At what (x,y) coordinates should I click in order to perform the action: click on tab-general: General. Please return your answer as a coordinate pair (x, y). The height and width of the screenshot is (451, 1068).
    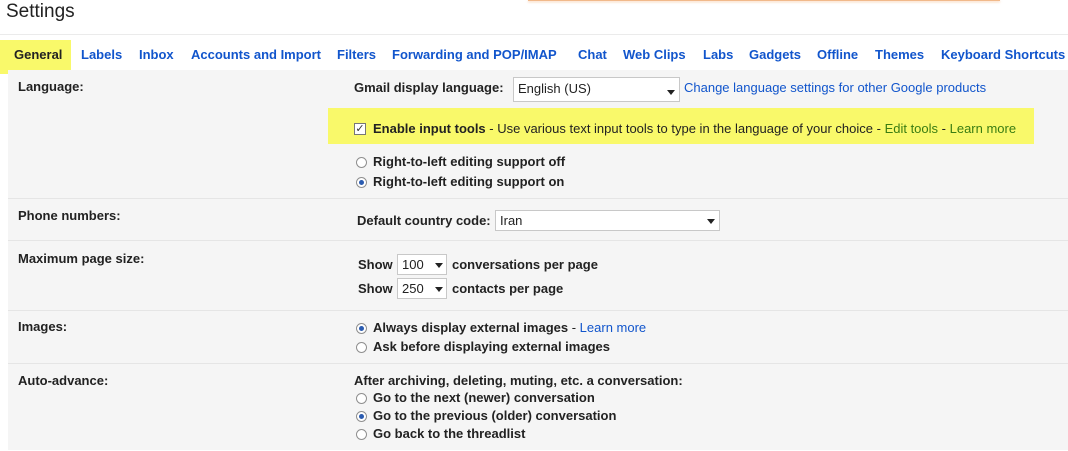
    Looking at the image, I should click on (36, 57).